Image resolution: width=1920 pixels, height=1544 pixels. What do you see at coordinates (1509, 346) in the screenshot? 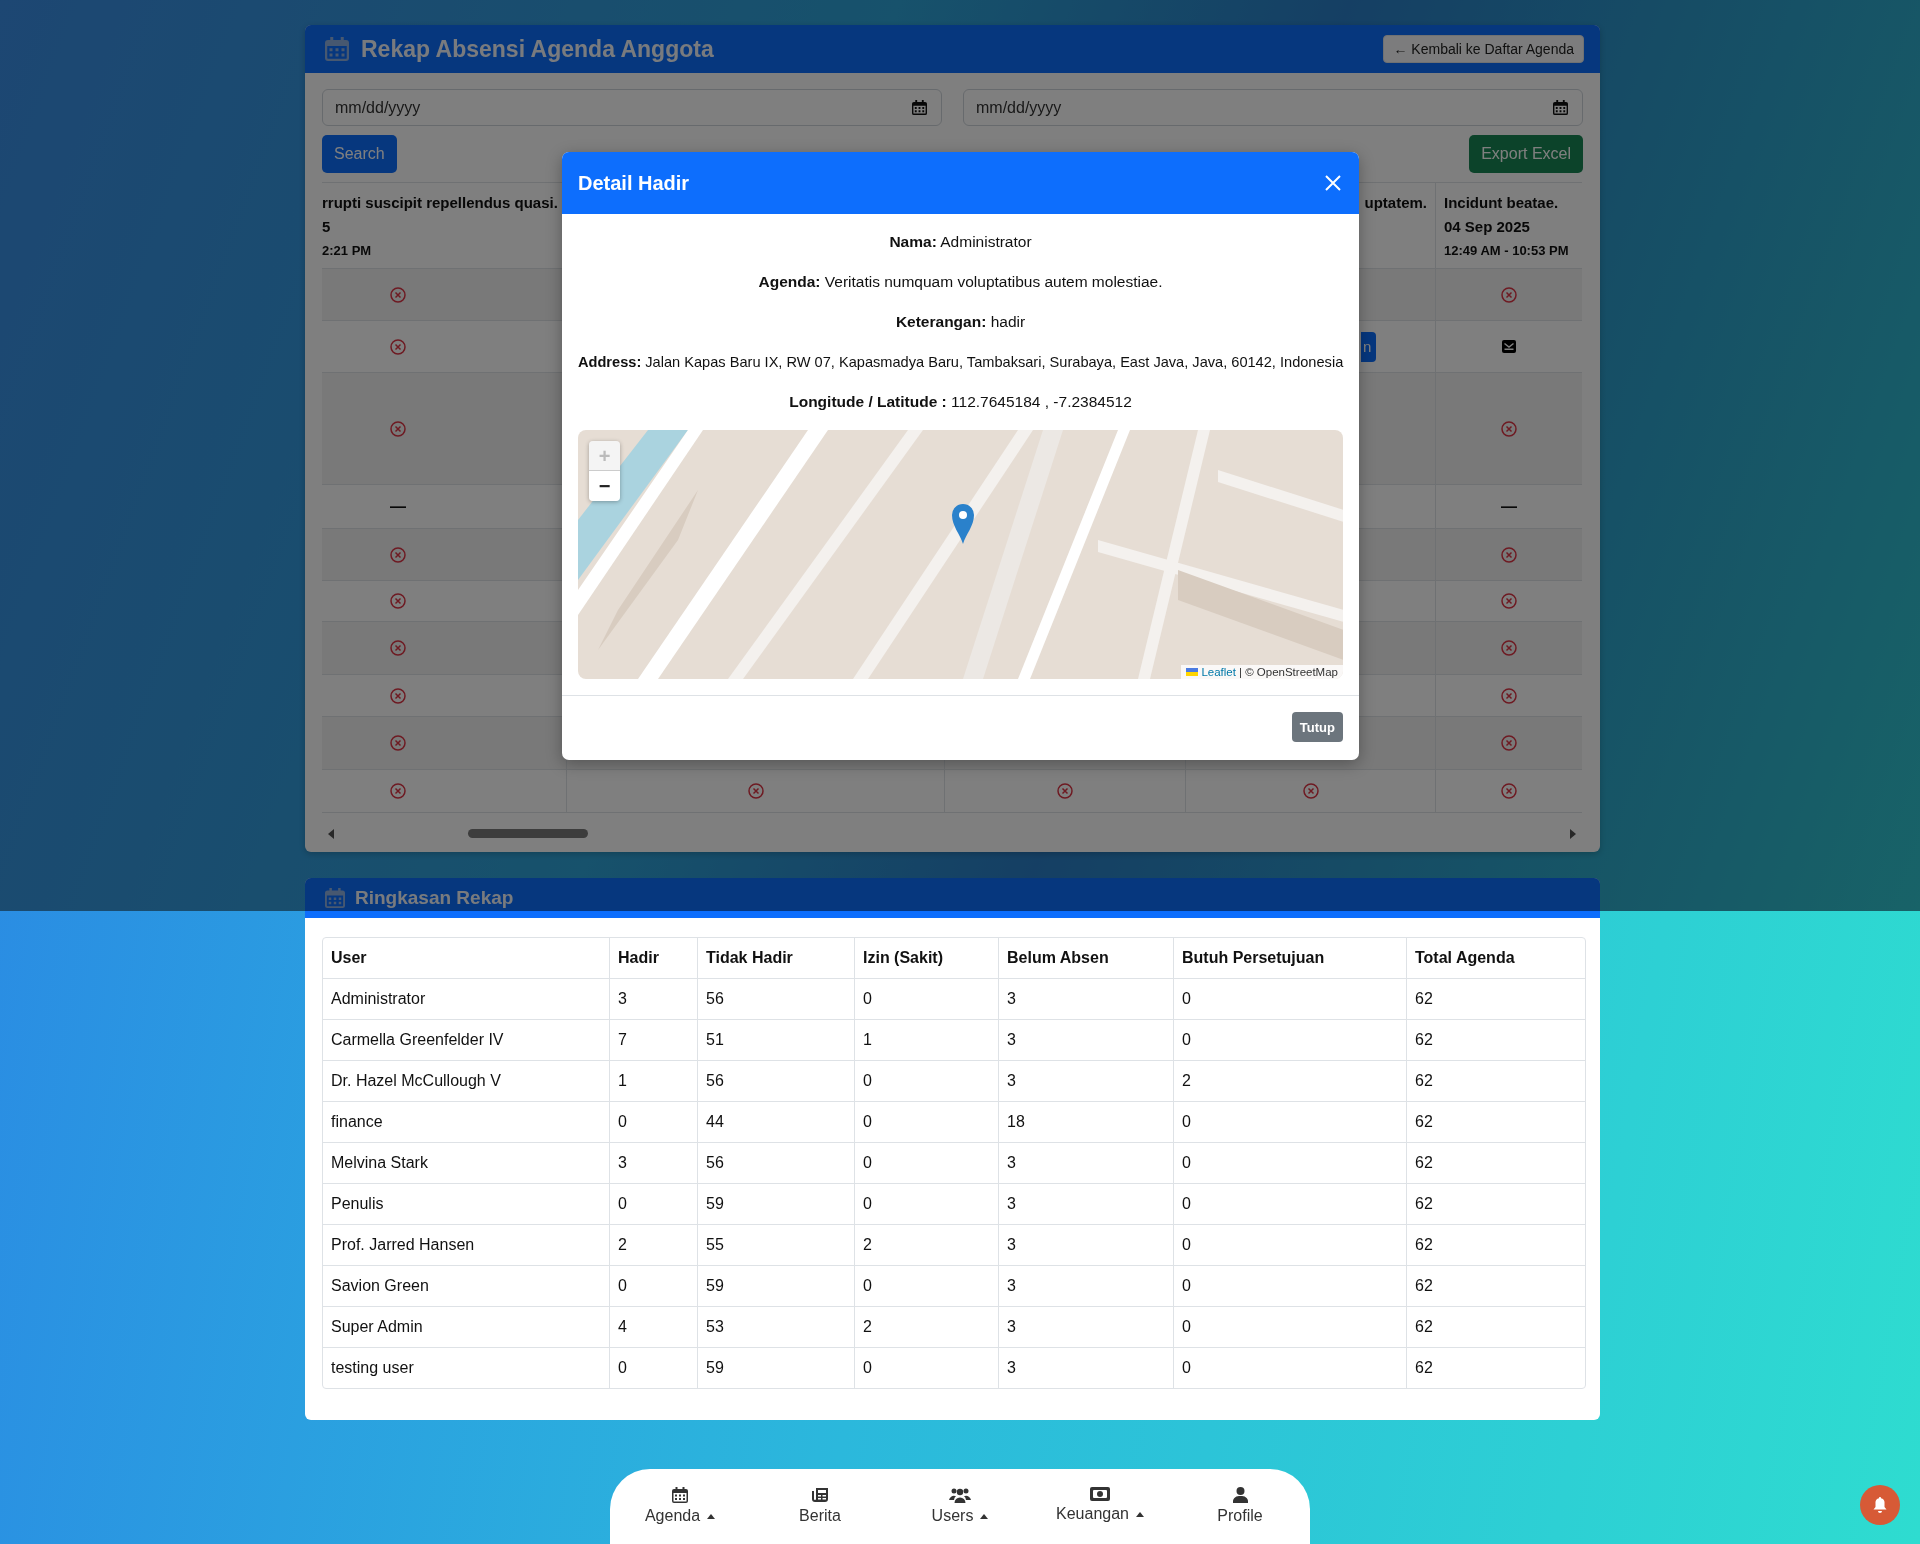
I see `envelope-icon` at bounding box center [1509, 346].